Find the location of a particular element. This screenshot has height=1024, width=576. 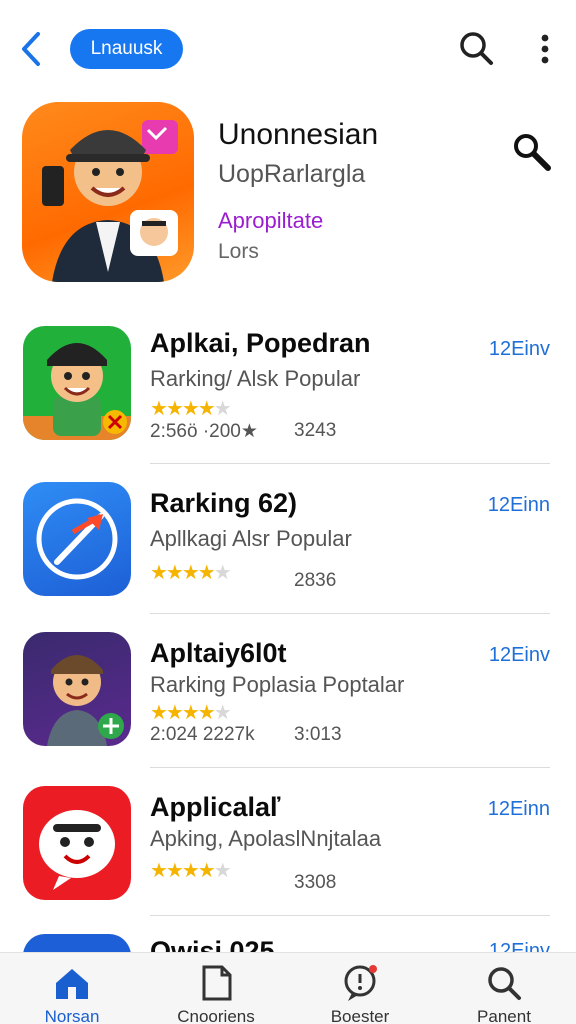

bottom-navigation: Norsan Cnooriens Boester Panent is located at coordinates (288, 988).